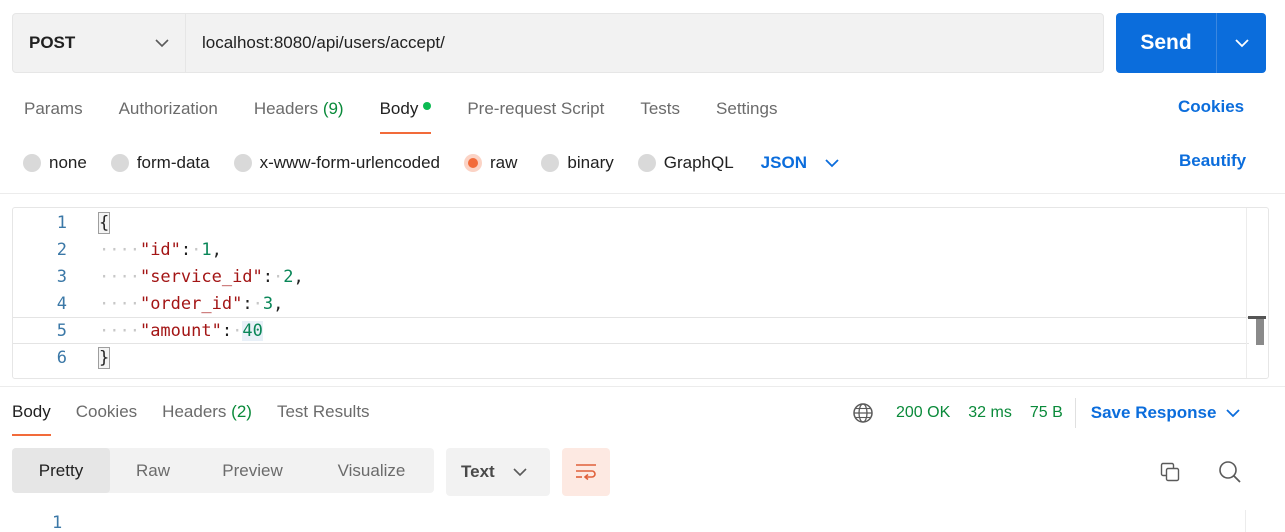 The image size is (1285, 532). What do you see at coordinates (61, 222) in the screenshot?
I see `line-number: 1` at bounding box center [61, 222].